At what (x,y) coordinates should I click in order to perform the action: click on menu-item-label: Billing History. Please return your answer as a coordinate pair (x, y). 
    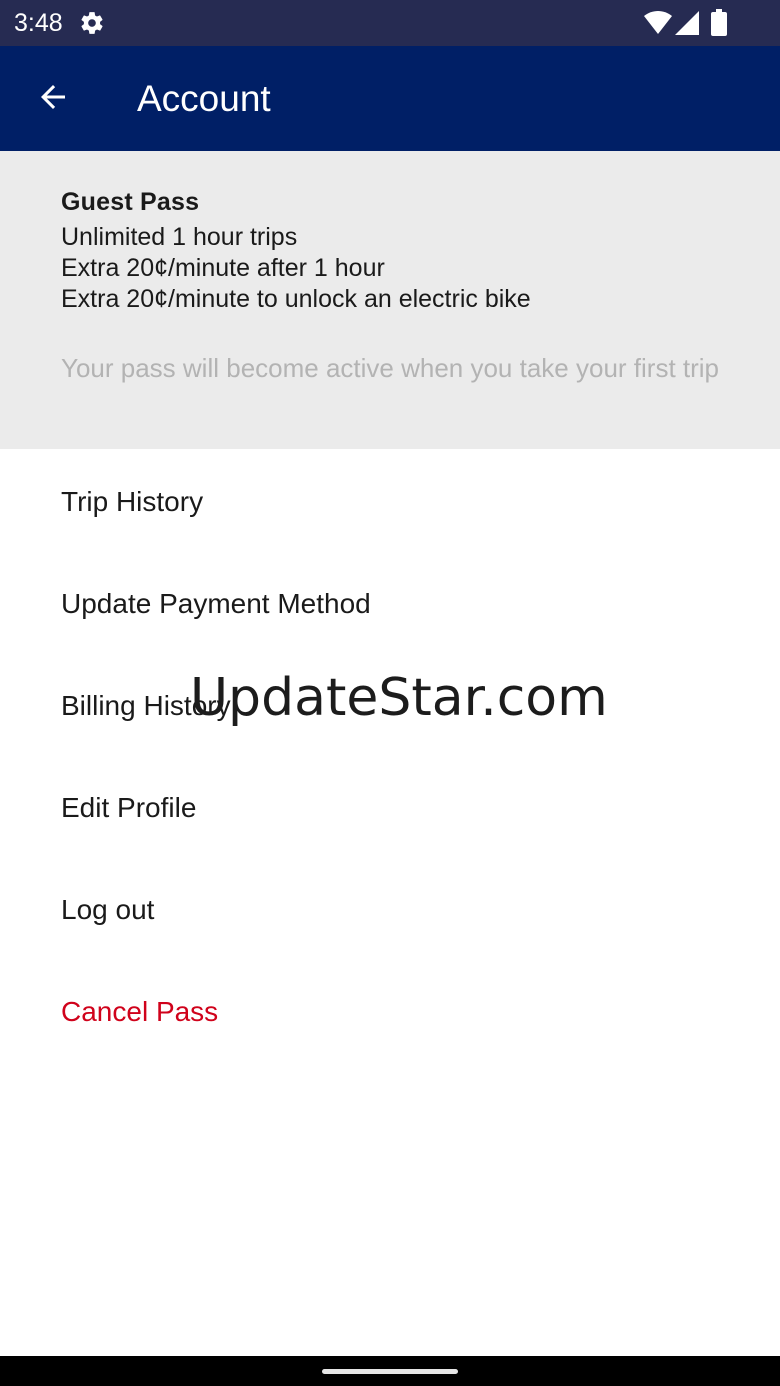
    Looking at the image, I should click on (146, 705).